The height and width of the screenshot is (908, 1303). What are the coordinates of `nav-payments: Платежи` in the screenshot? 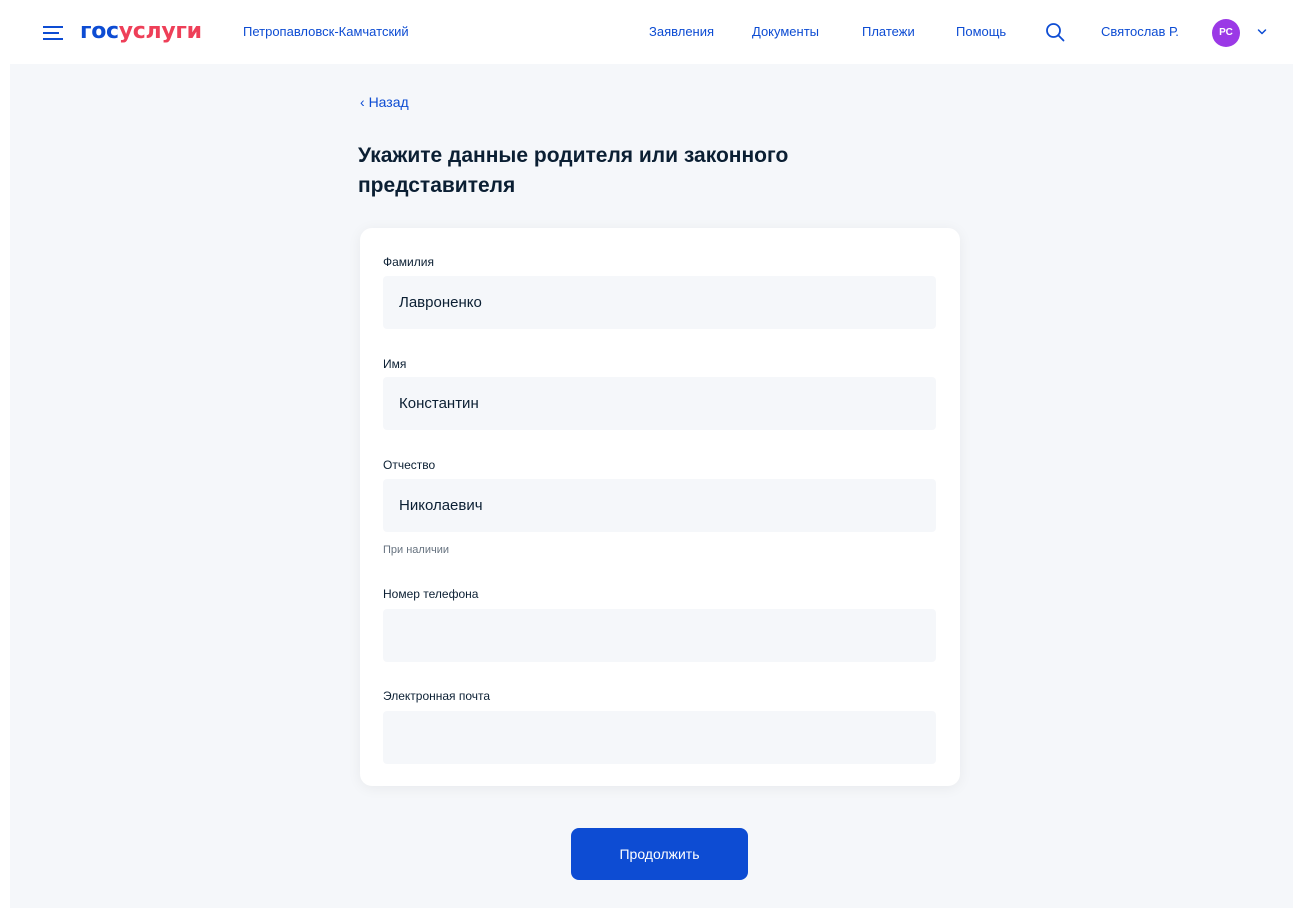 It's located at (888, 32).